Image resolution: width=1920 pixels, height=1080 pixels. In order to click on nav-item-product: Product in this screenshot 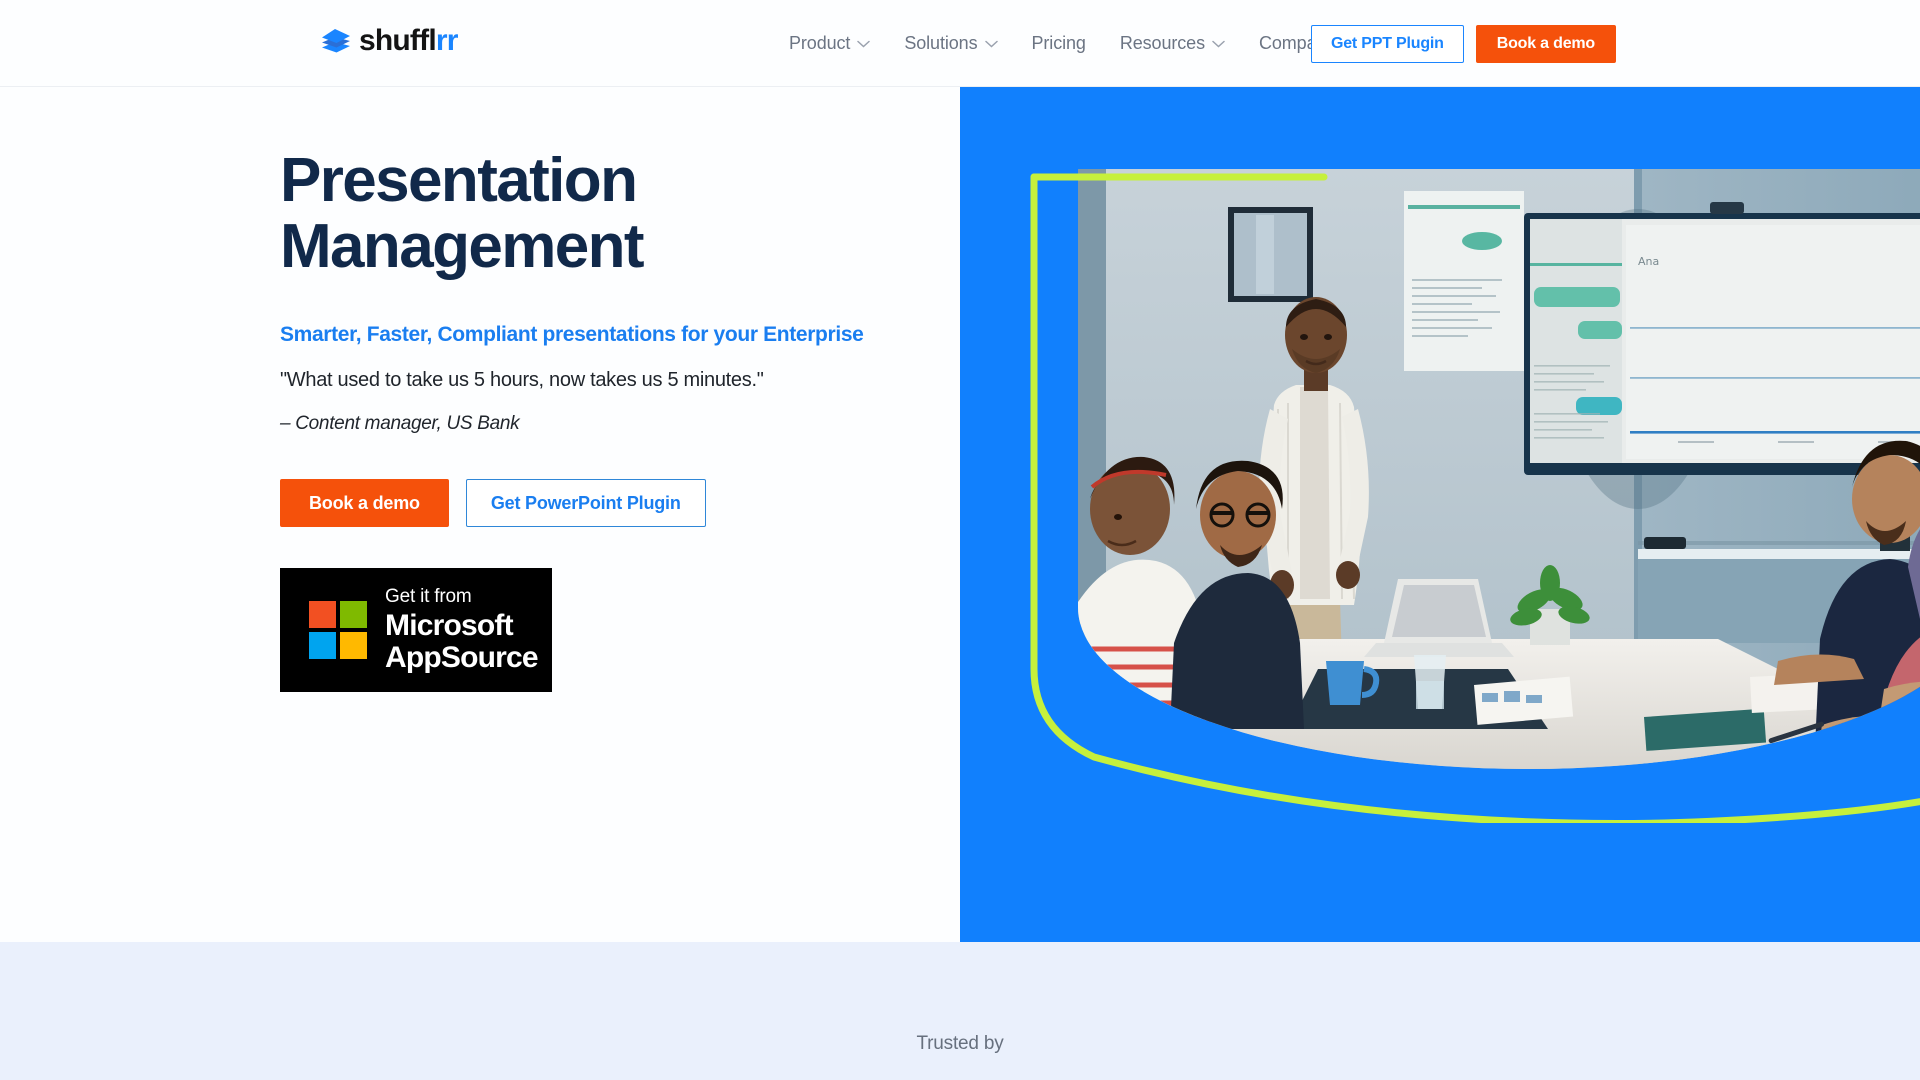, I will do `click(829, 43)`.